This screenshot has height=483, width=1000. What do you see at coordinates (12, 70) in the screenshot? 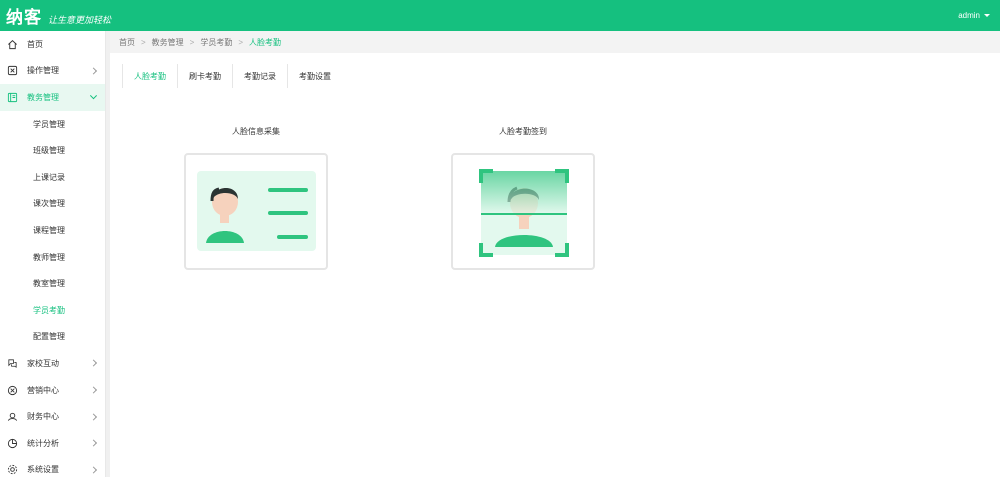
I see `operation-icon` at bounding box center [12, 70].